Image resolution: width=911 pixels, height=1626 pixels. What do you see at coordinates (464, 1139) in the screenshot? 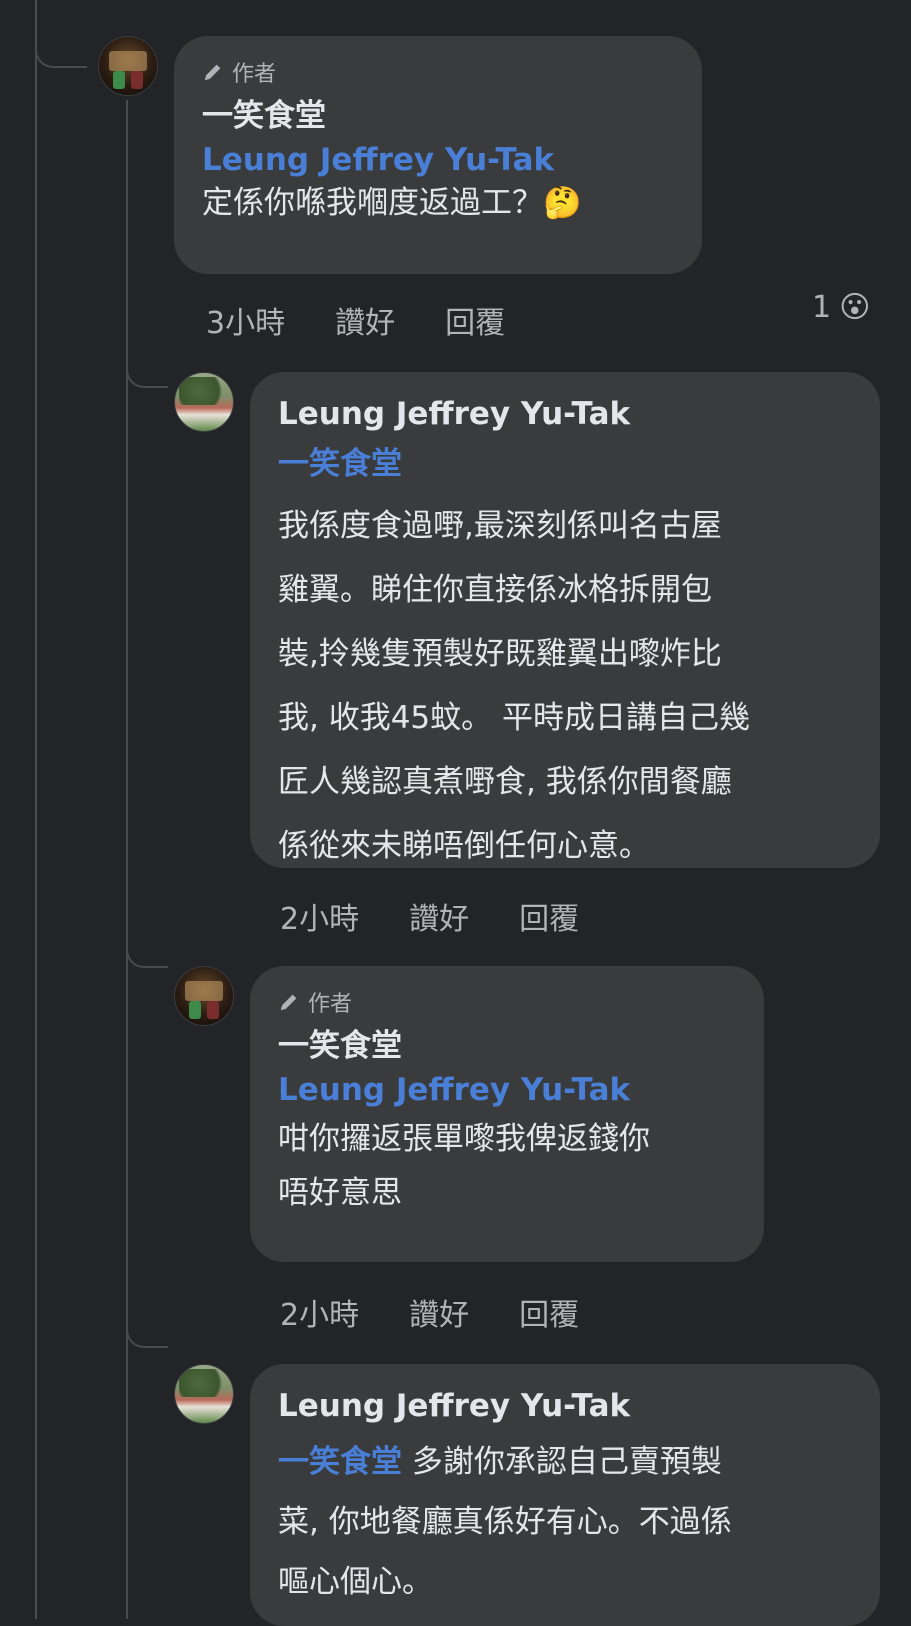
I see `text-line: 咁你攞返張單嚟我俾返錢你` at bounding box center [464, 1139].